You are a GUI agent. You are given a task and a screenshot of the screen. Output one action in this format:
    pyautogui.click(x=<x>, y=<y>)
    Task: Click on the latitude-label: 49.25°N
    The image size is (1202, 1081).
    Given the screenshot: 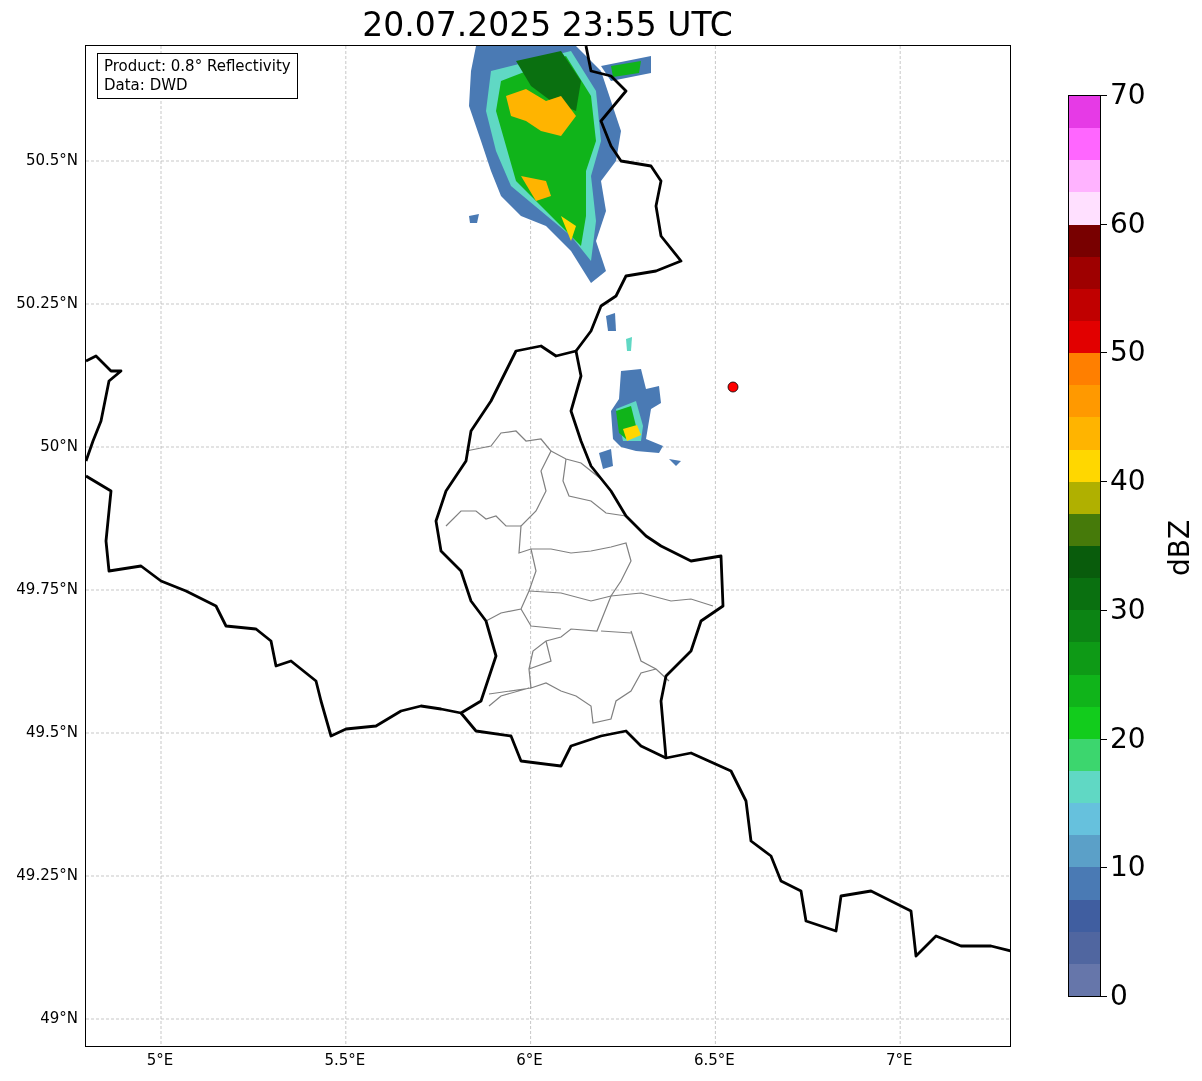 What is the action you would take?
    pyautogui.click(x=47, y=875)
    